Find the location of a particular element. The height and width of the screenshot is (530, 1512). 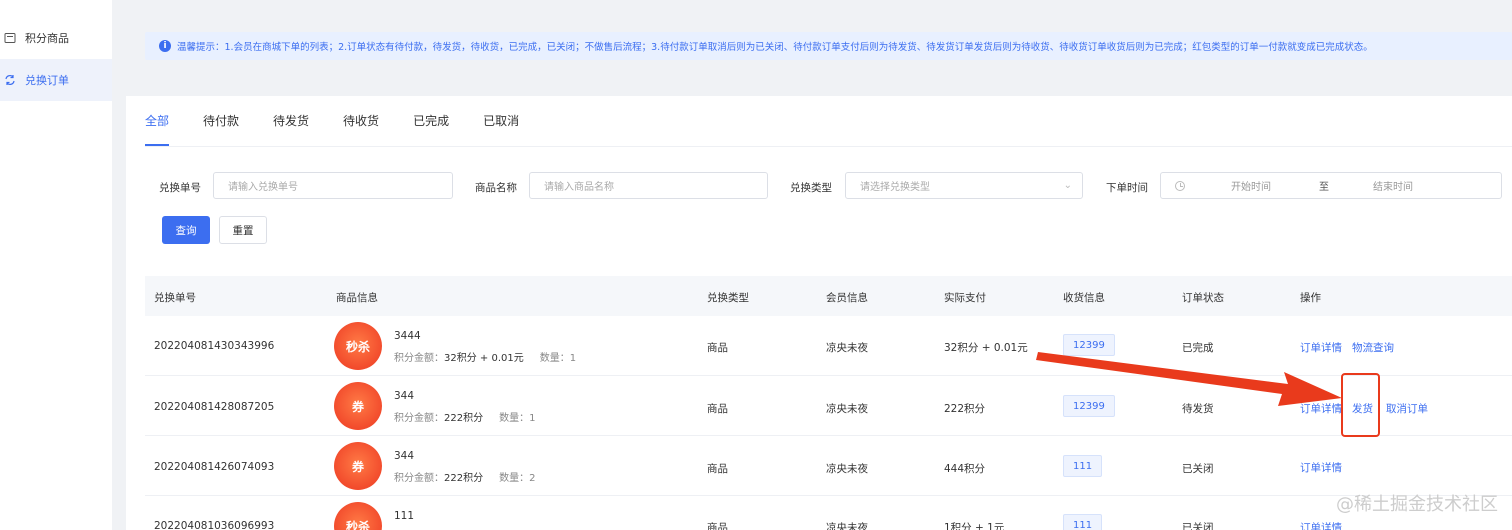

col-paid: 实际支付 is located at coordinates (965, 298).